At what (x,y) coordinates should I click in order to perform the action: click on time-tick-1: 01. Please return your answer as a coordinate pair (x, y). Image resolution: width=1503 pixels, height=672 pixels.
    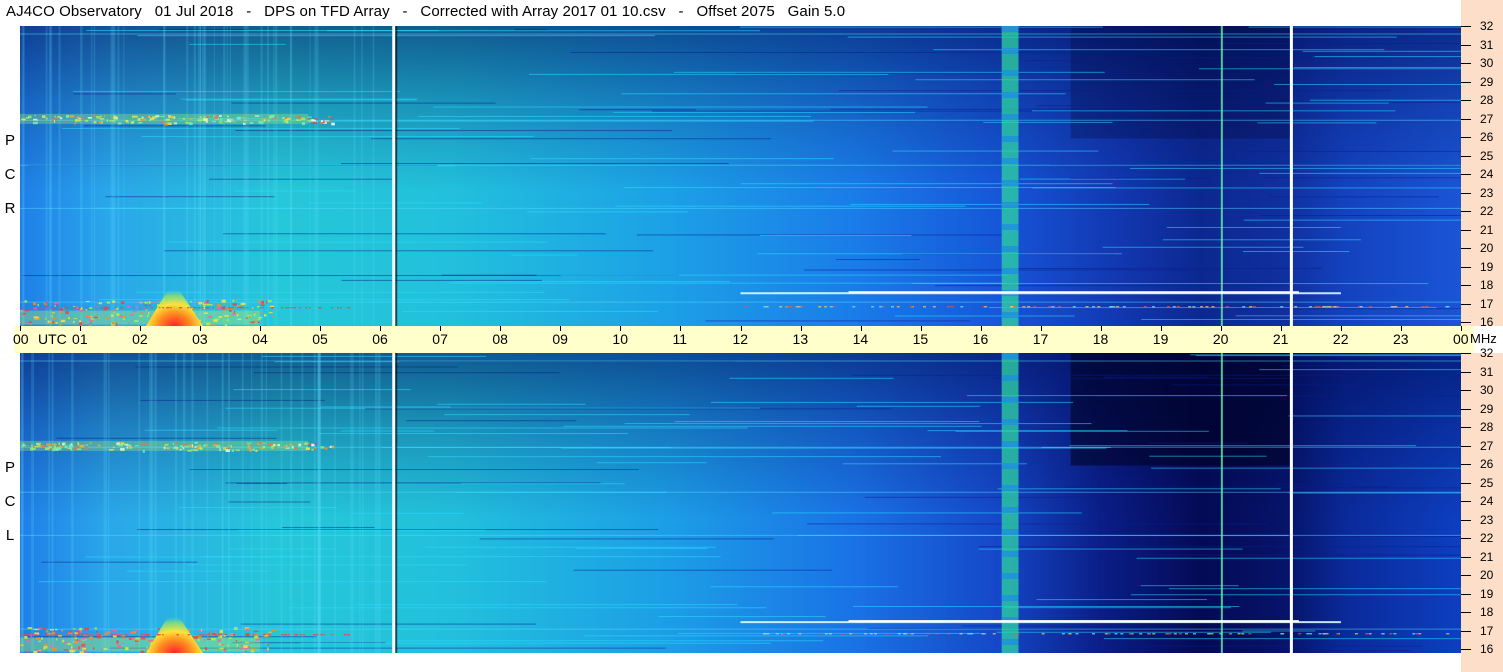
    Looking at the image, I should click on (80, 339).